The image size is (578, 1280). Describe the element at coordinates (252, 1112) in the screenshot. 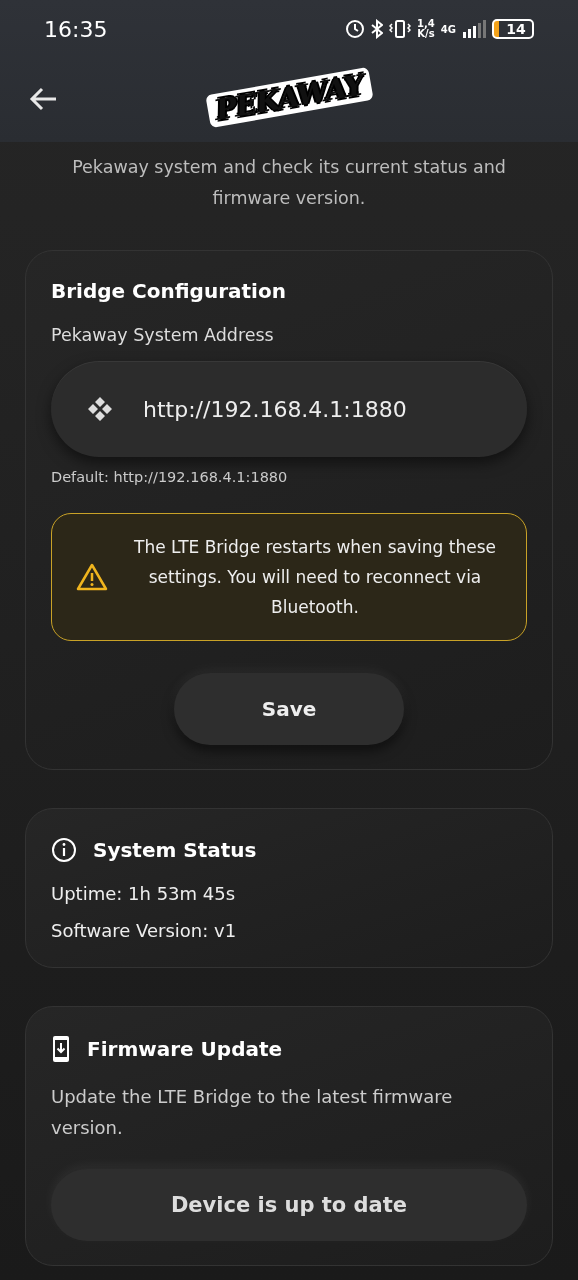

I see `firmware-description: Update the LTE Bridge to the latest firmware version.` at that location.